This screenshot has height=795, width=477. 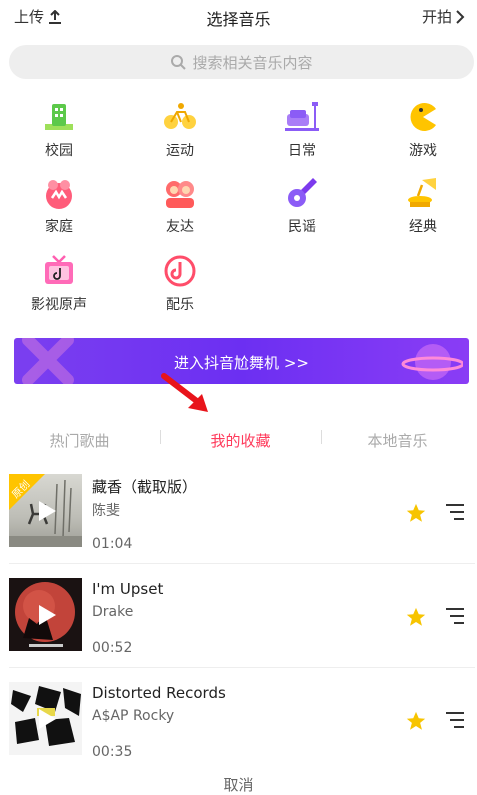 What do you see at coordinates (79, 440) in the screenshot?
I see `tab-hot-songs: 热门歌曲` at bounding box center [79, 440].